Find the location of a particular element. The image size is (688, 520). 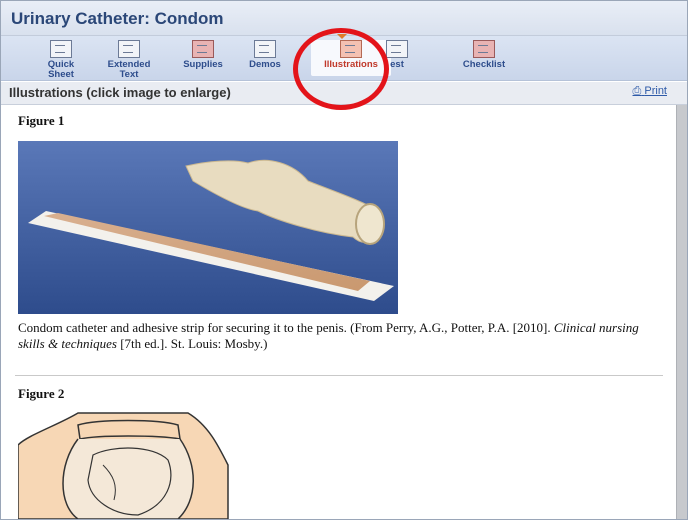

figure-2-image is located at coordinates (133, 462).